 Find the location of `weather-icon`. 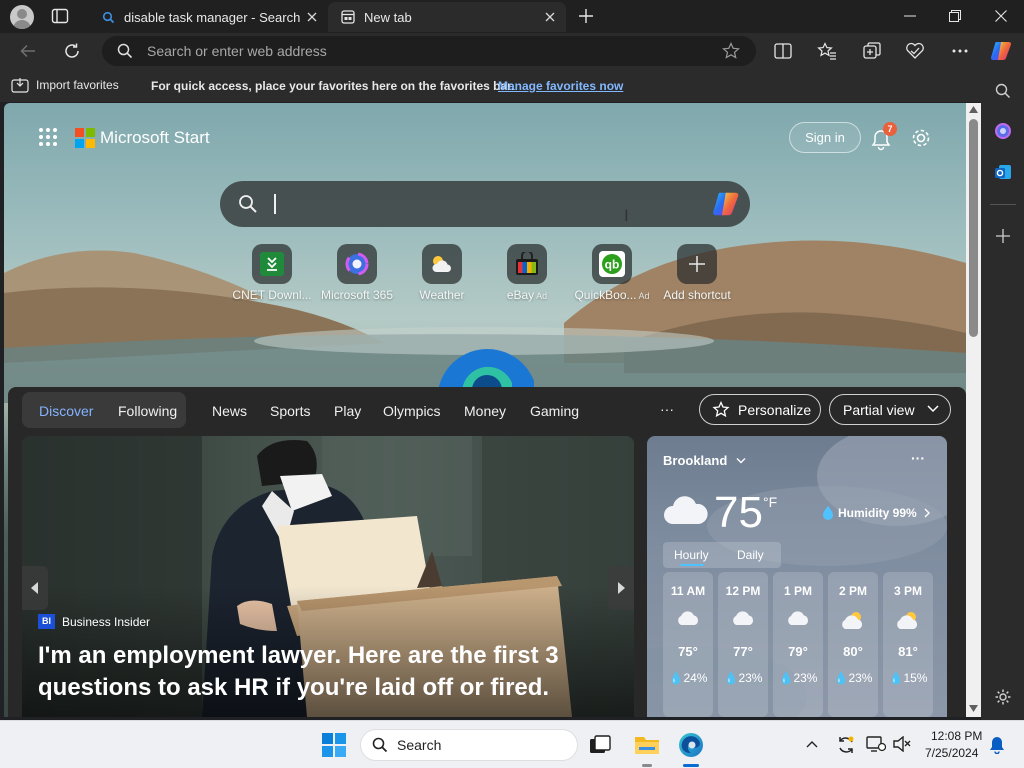

weather-icon is located at coordinates (442, 264).